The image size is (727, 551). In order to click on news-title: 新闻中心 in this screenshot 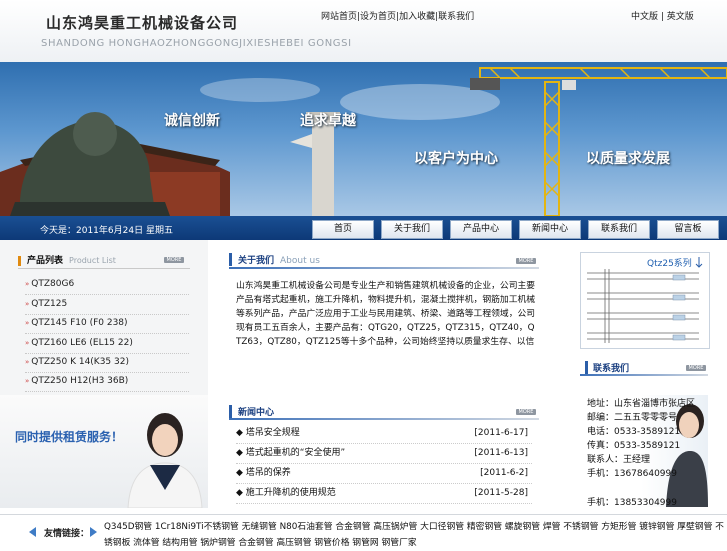, I will do `click(256, 413)`.